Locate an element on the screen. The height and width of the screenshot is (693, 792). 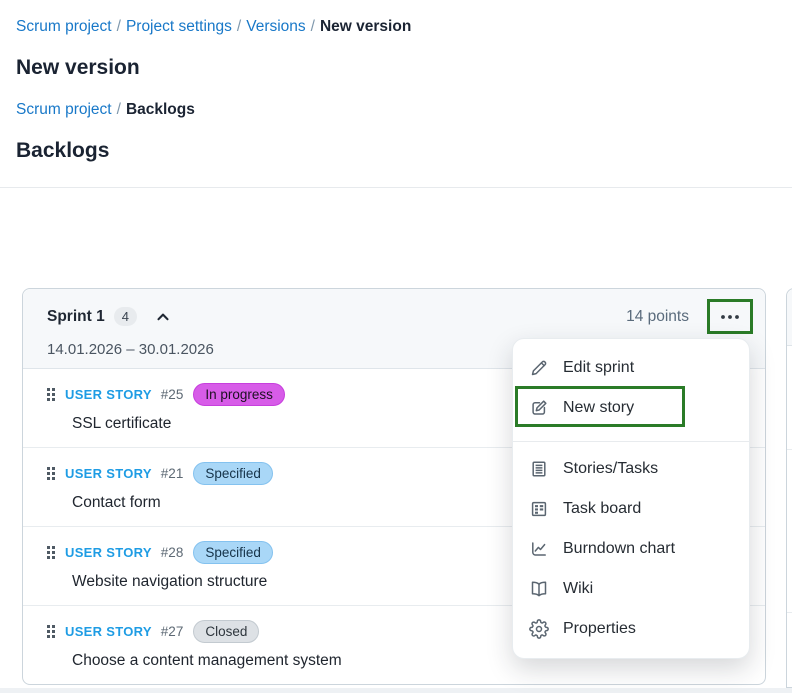
menu-item-task-board: Task board is located at coordinates (631, 509).